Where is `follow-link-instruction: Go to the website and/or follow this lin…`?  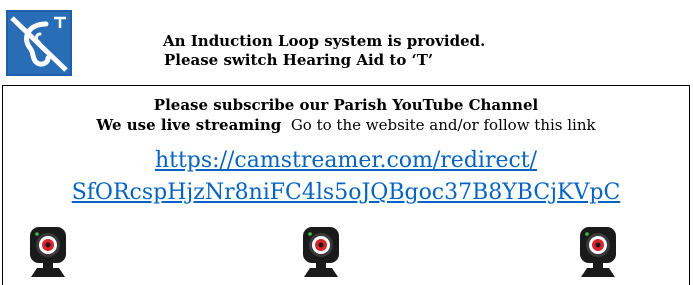 follow-link-instruction: Go to the website and/or follow this lin… is located at coordinates (443, 125).